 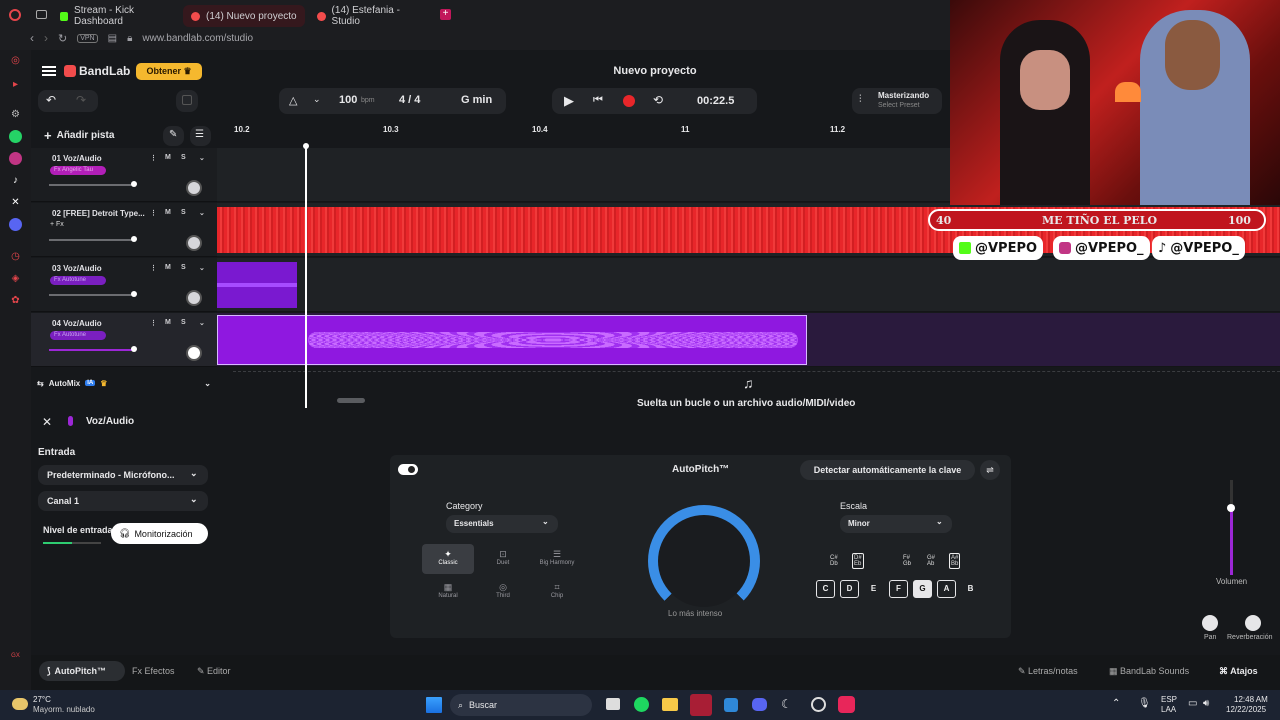 What do you see at coordinates (701, 705) in the screenshot?
I see `opera-gx-icon` at bounding box center [701, 705].